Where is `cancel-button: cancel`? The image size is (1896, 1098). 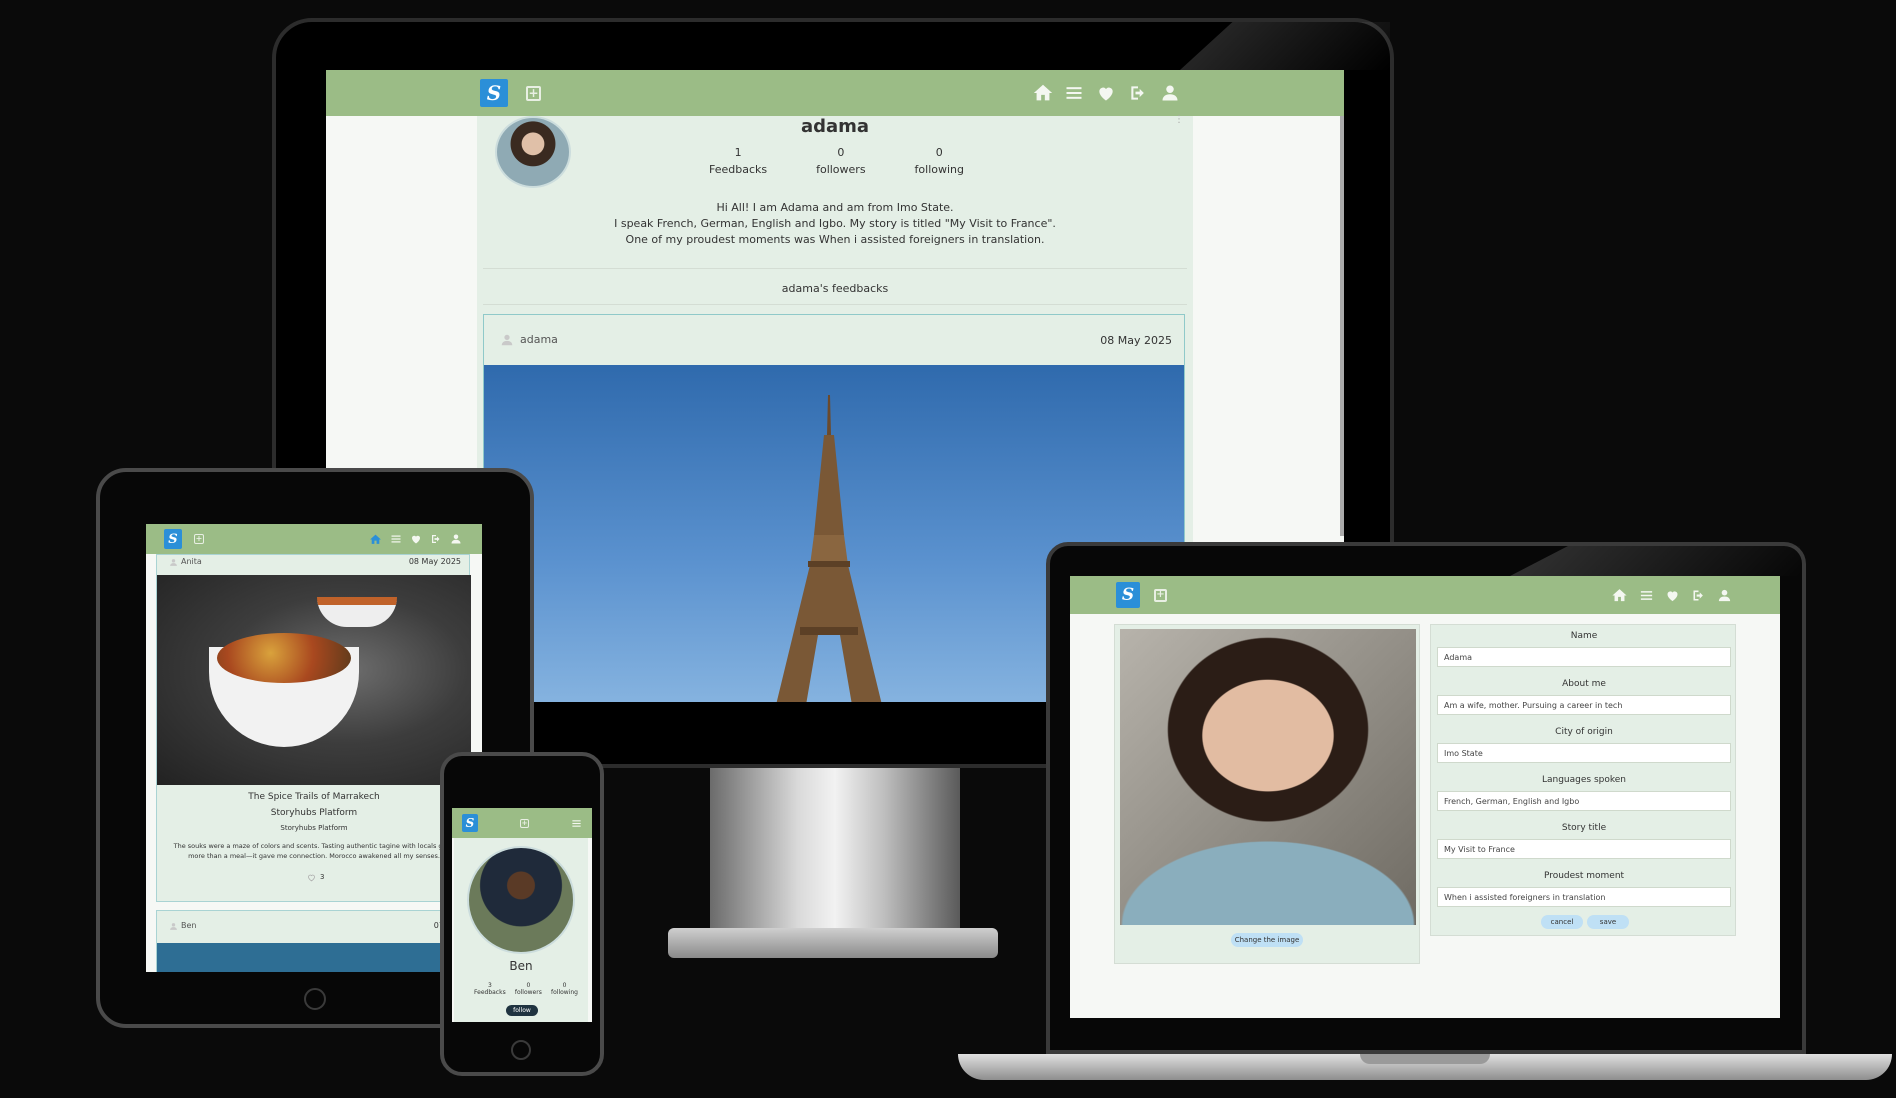 cancel-button: cancel is located at coordinates (1562, 922).